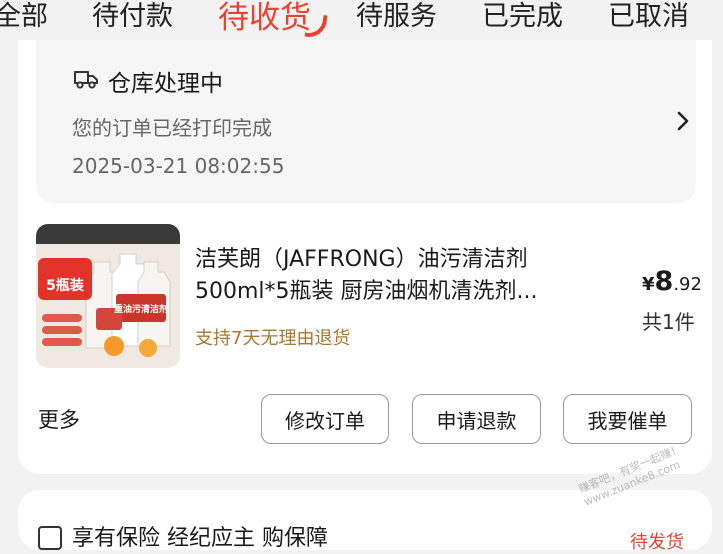 This screenshot has width=723, height=554. What do you see at coordinates (178, 166) in the screenshot?
I see `logistics-timestamp: 2025-03-21 08:02:55` at bounding box center [178, 166].